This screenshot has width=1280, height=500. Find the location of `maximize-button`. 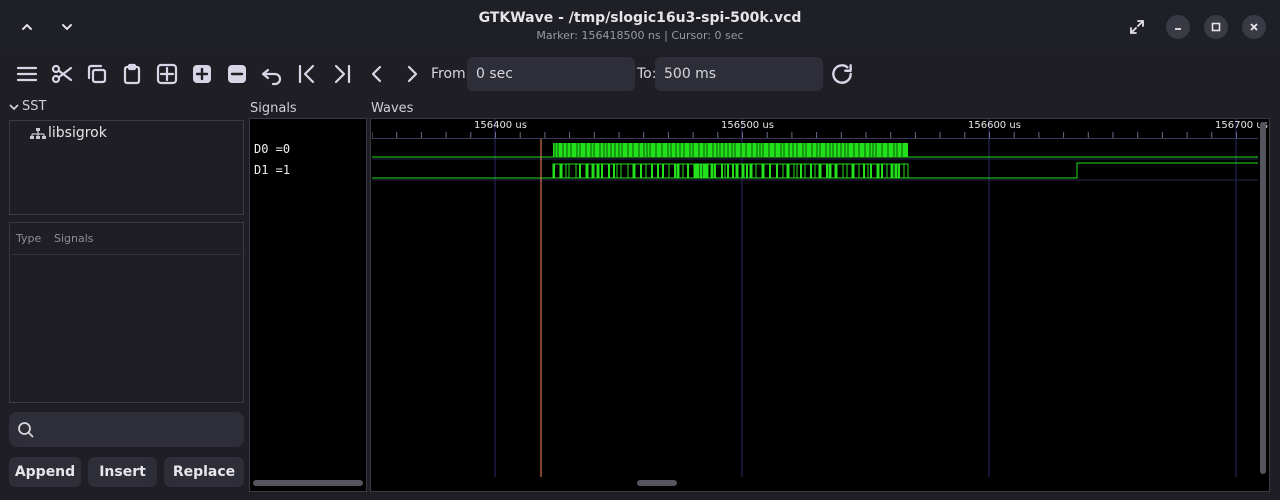

maximize-button is located at coordinates (1216, 27).